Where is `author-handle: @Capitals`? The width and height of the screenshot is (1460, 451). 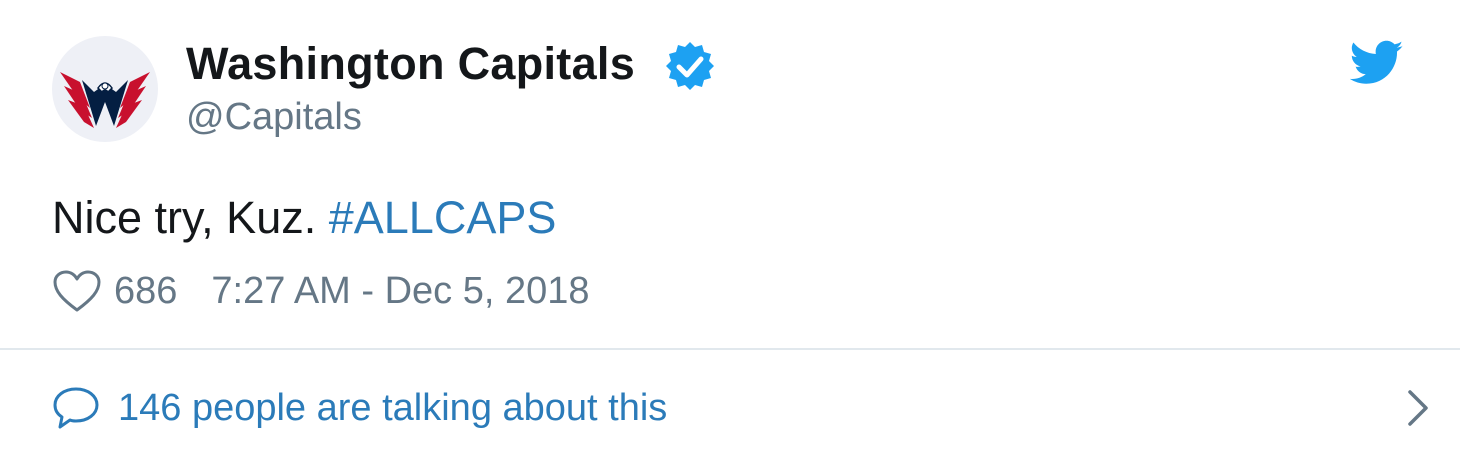 author-handle: @Capitals is located at coordinates (274, 117).